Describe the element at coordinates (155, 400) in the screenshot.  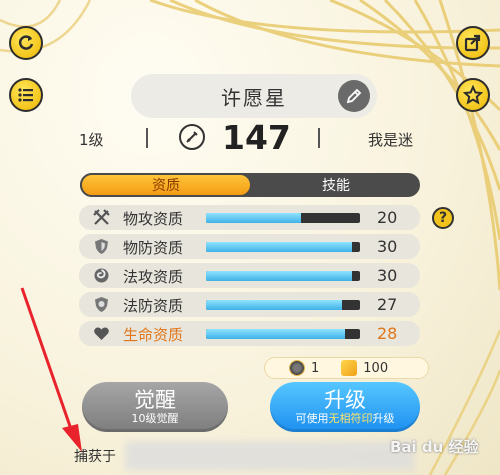
I see `awaken-label: 觉醒` at that location.